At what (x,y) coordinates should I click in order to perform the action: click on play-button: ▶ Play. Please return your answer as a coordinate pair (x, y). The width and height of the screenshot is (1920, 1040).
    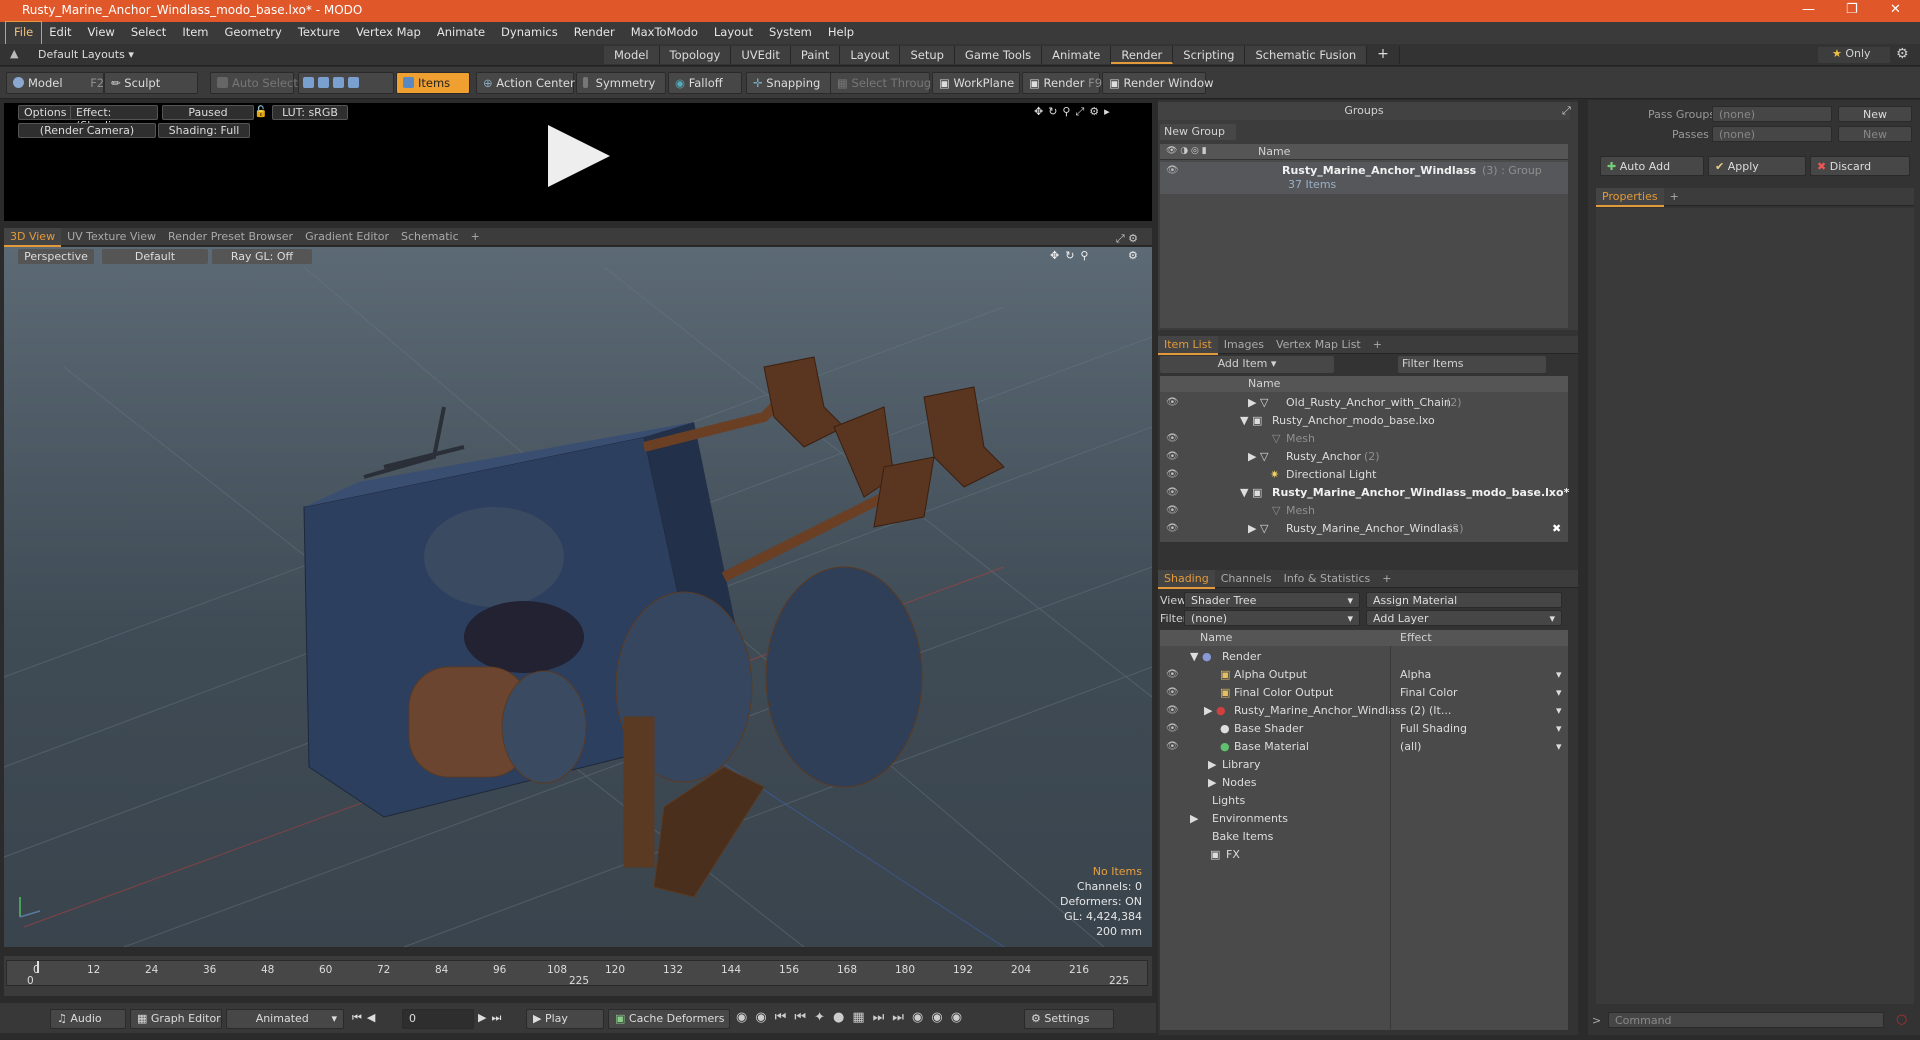
    Looking at the image, I should click on (565, 1019).